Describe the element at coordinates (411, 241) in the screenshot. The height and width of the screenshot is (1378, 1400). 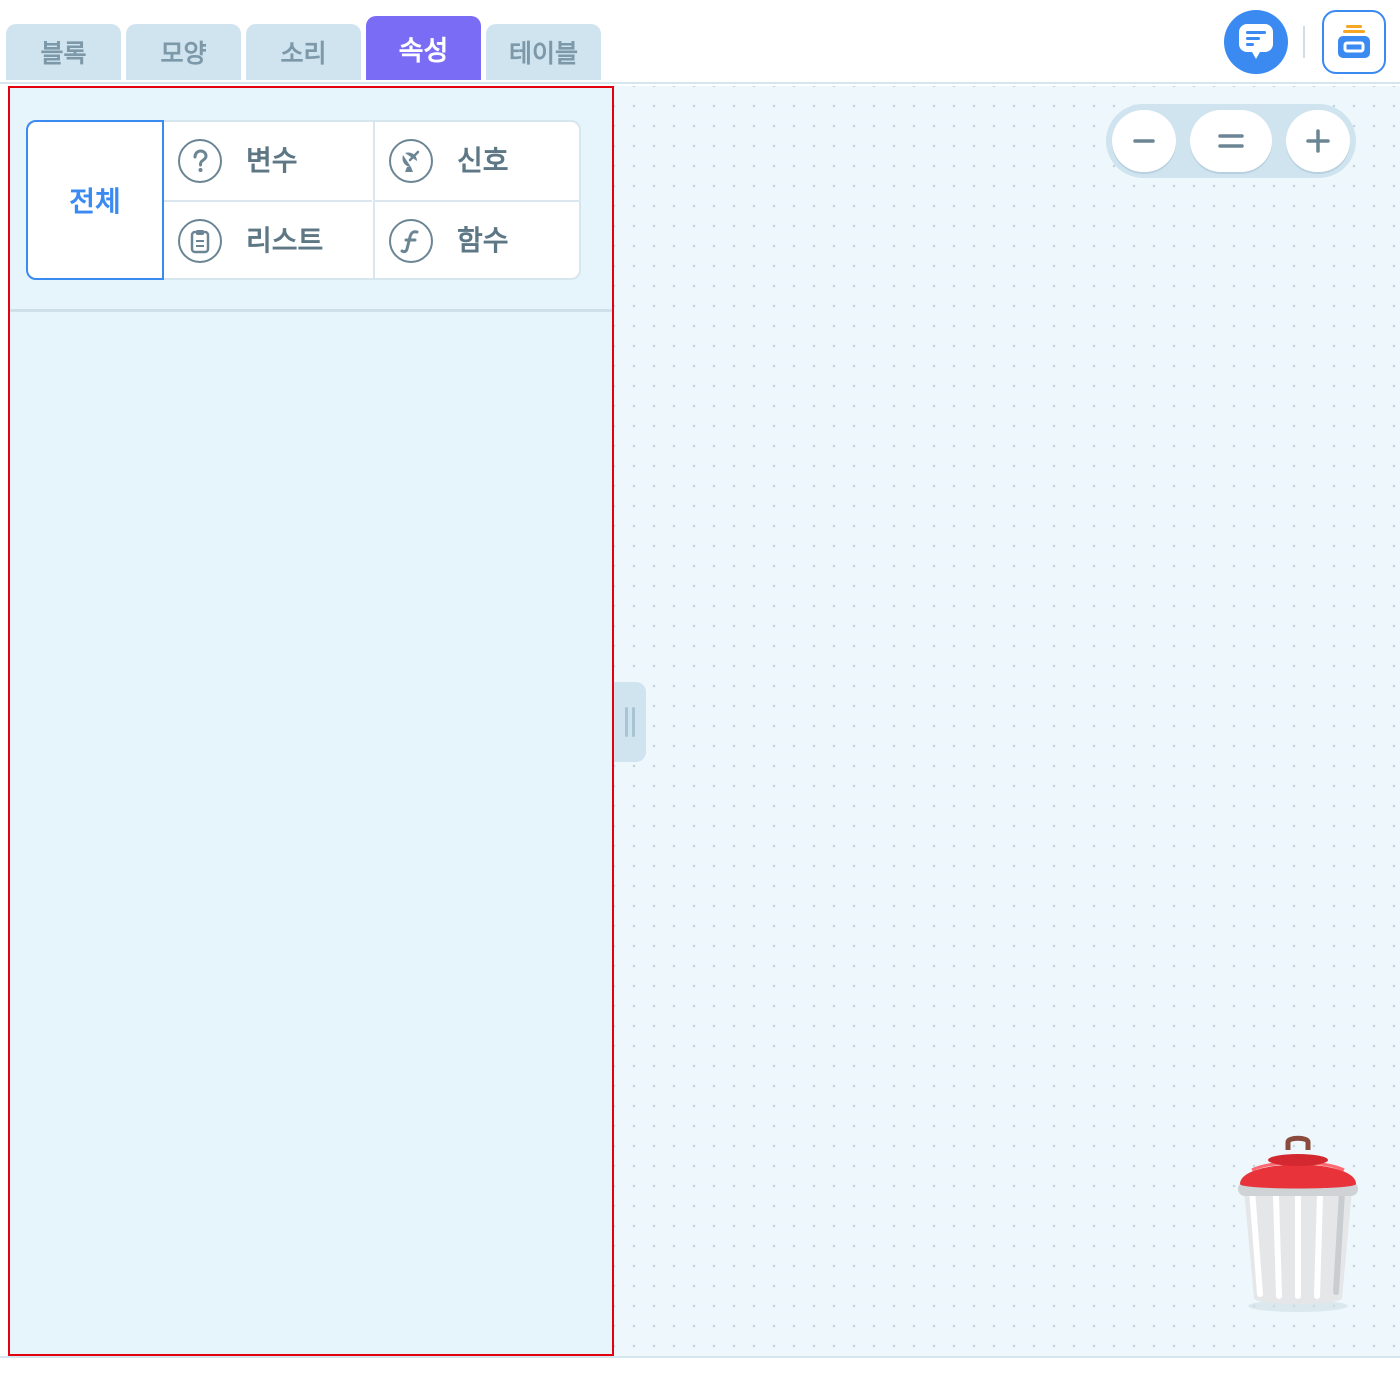
I see `function-icon` at that location.